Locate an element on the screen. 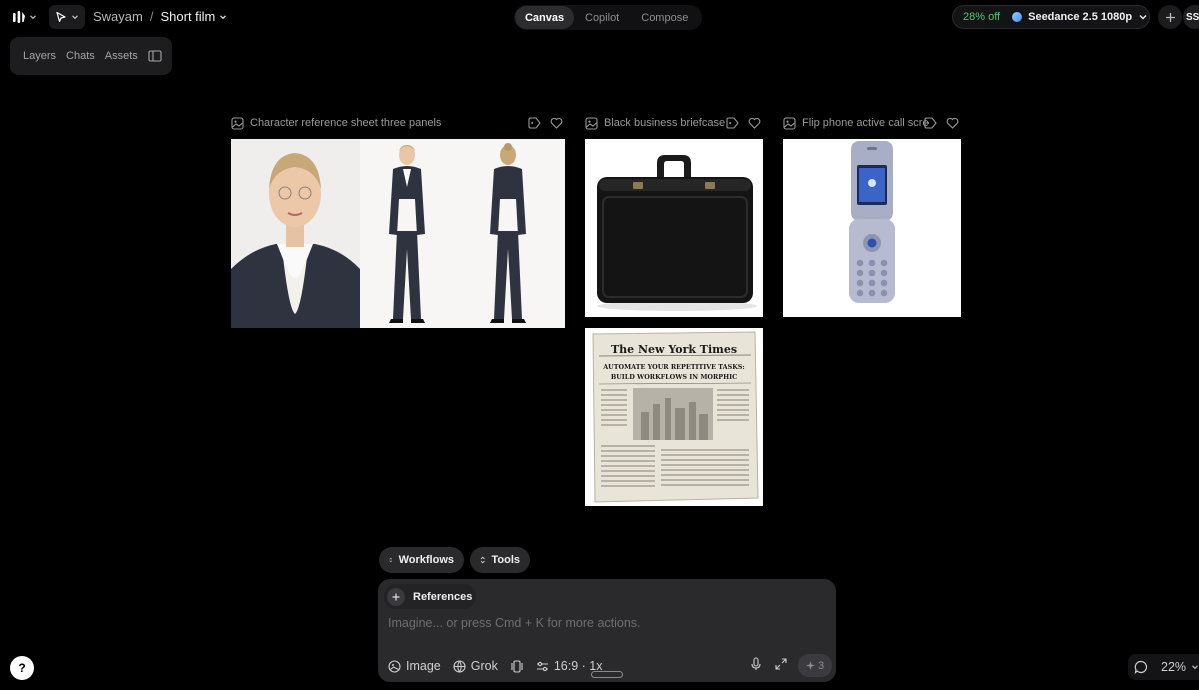  model-logo-icon is located at coordinates (1017, 17).